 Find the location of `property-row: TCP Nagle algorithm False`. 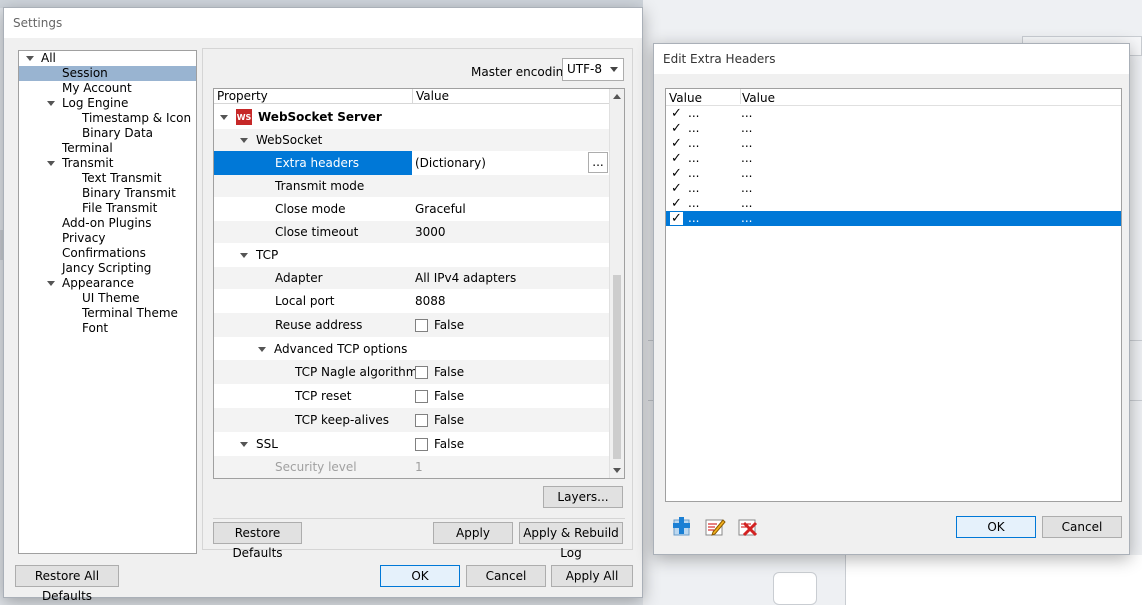

property-row: TCP Nagle algorithm False is located at coordinates (411, 372).